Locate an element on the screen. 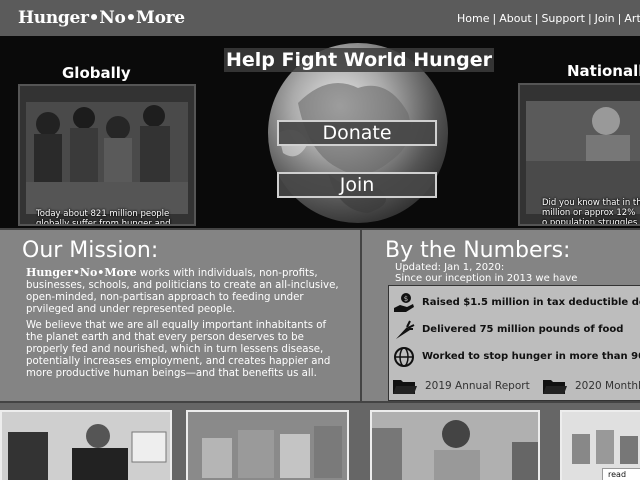 The image size is (640, 480). site-logo: Hunger•No•More is located at coordinates (101, 18).